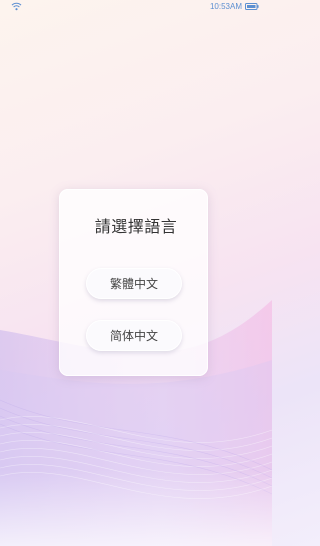  I want to click on traditional-chinese-label: 繁體中文, so click(133, 284).